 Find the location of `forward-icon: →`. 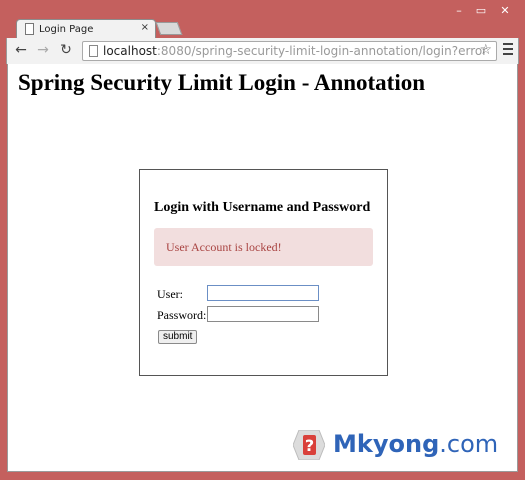

forward-icon: → is located at coordinates (43, 50).